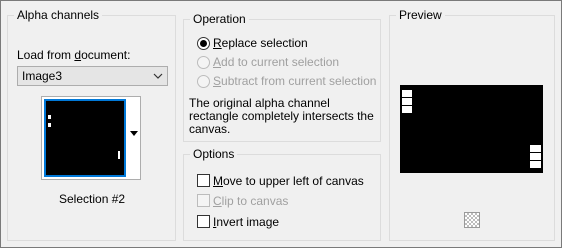  Describe the element at coordinates (134, 134) in the screenshot. I see `dropdown-arrow-icon` at that location.